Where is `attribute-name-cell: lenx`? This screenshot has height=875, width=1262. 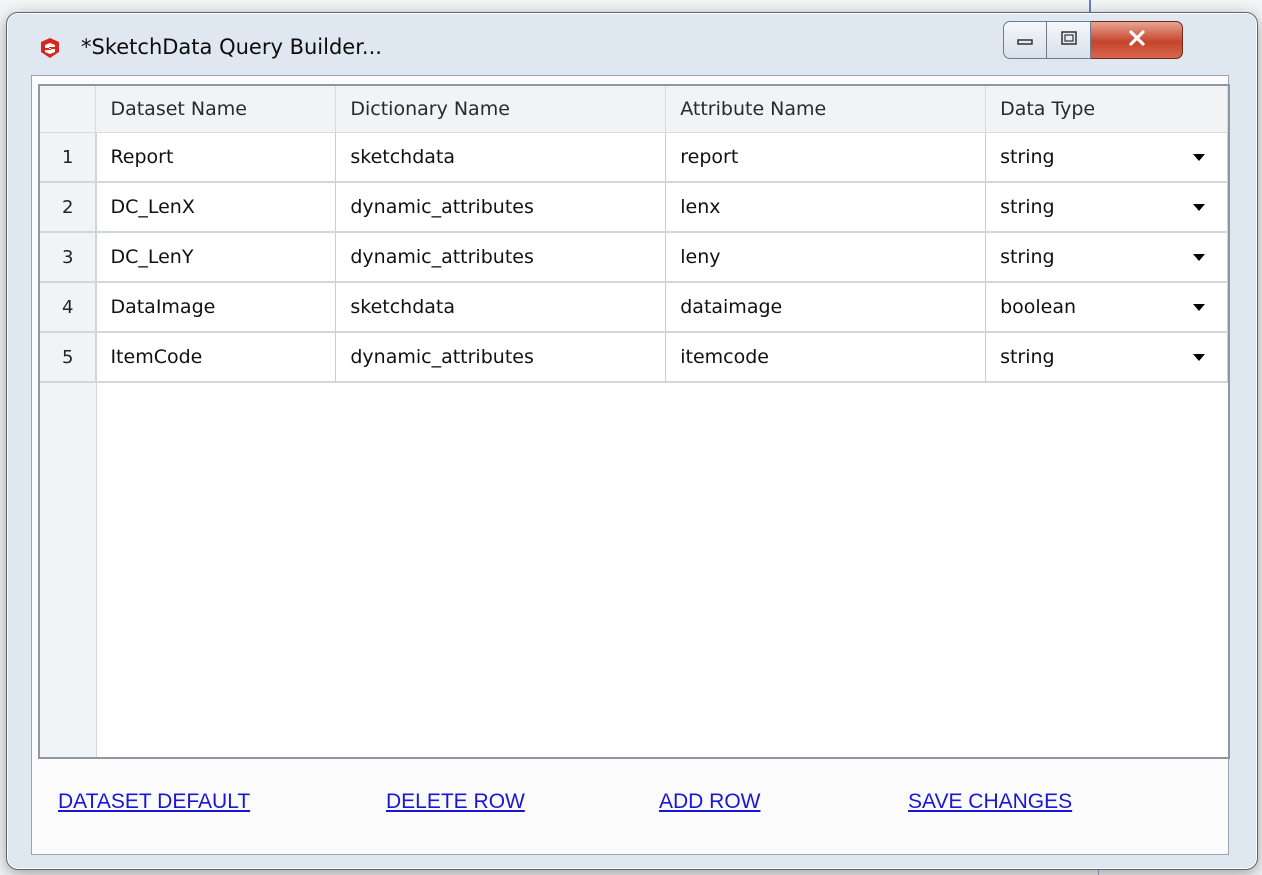 attribute-name-cell: lenx is located at coordinates (826, 207).